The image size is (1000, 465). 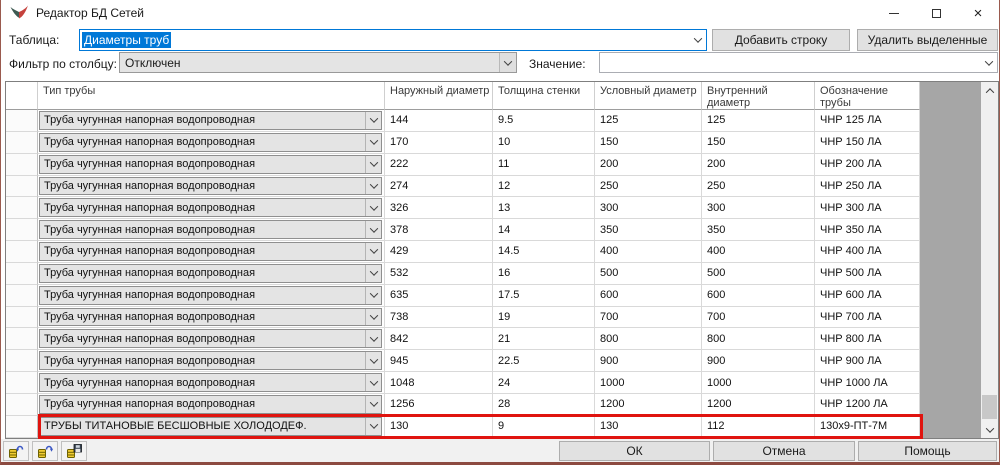 What do you see at coordinates (544, 317) in the screenshot?
I see `cell-wall: 19` at bounding box center [544, 317].